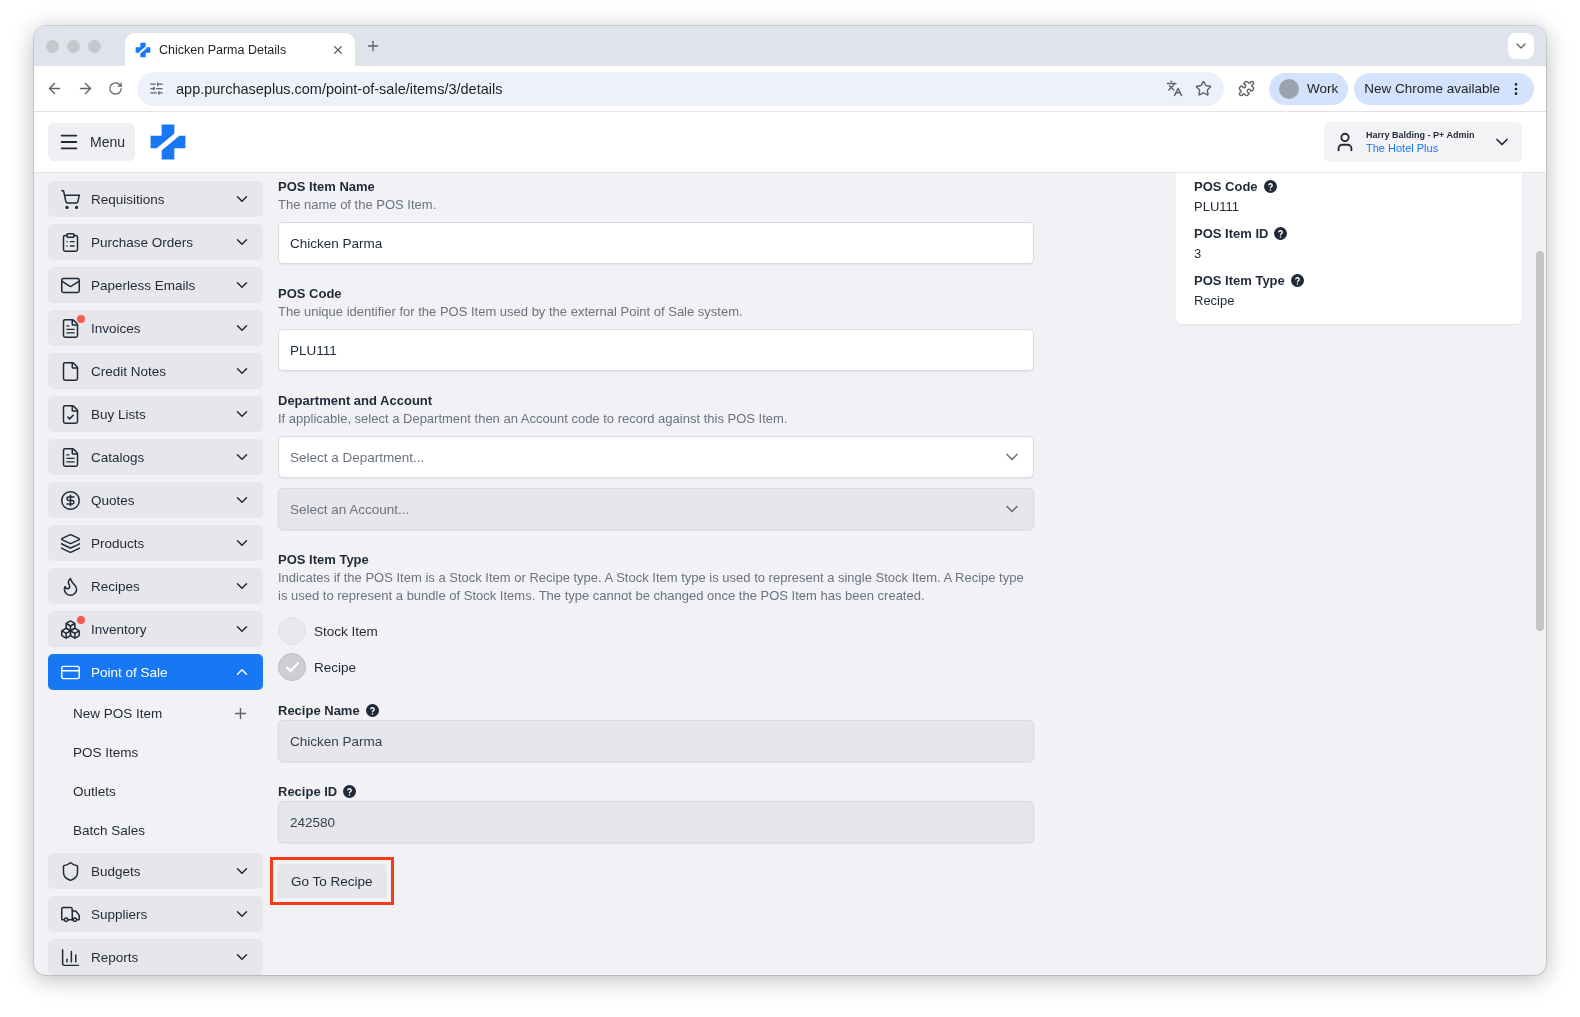  I want to click on field-hint: The name of the POS Item., so click(358, 205).